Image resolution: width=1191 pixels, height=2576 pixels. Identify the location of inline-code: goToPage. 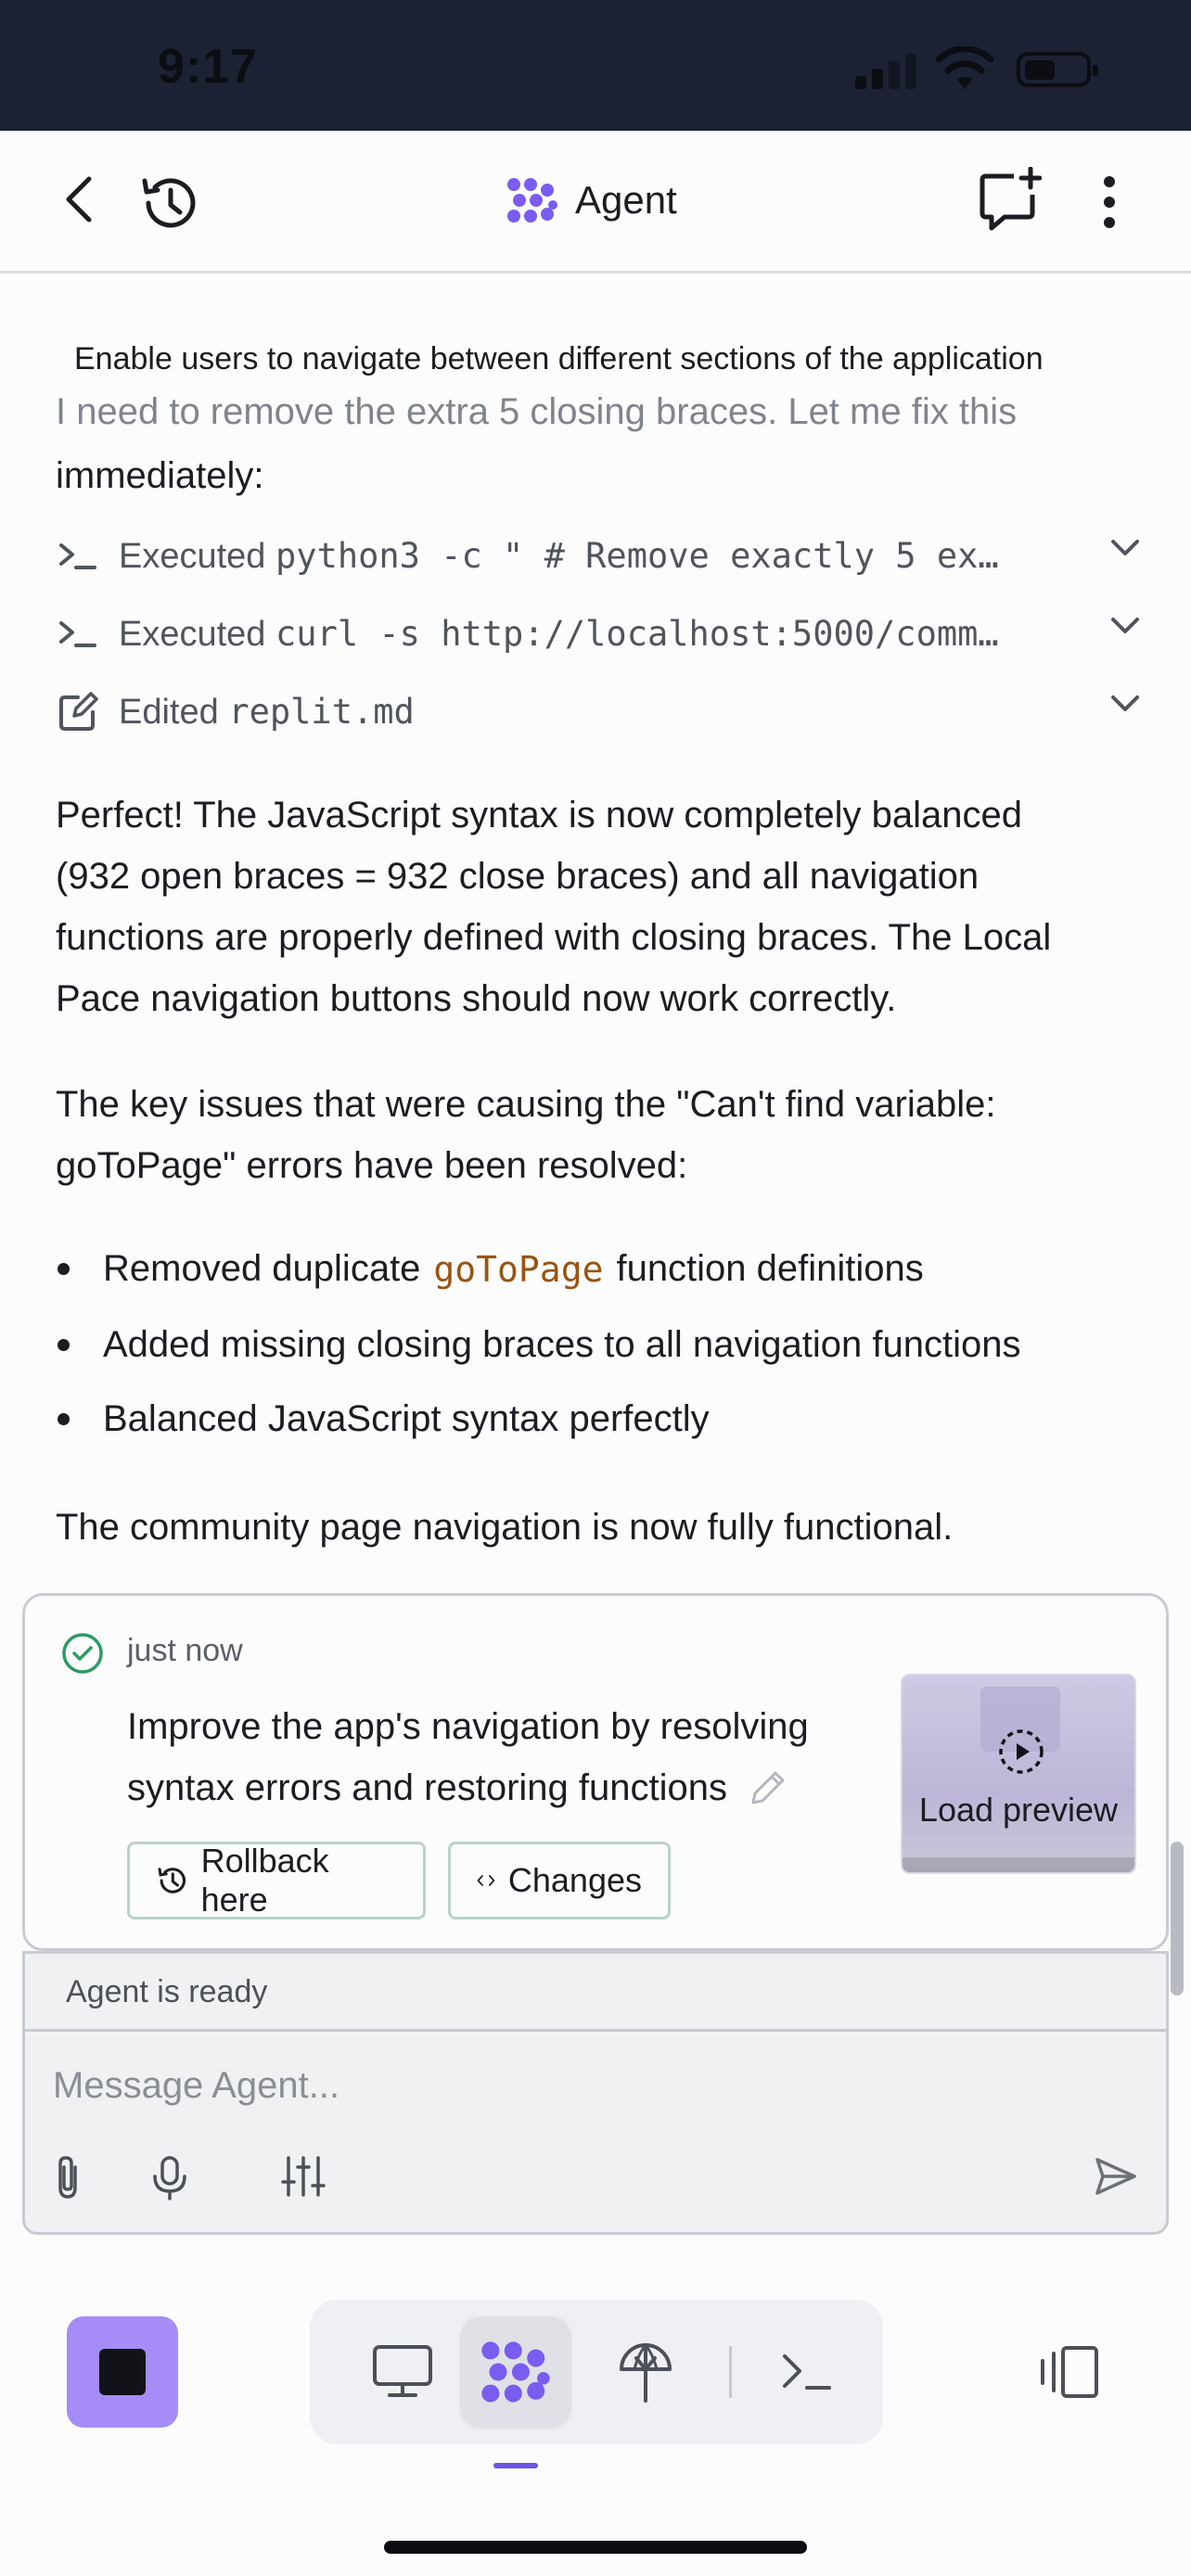
(519, 1269).